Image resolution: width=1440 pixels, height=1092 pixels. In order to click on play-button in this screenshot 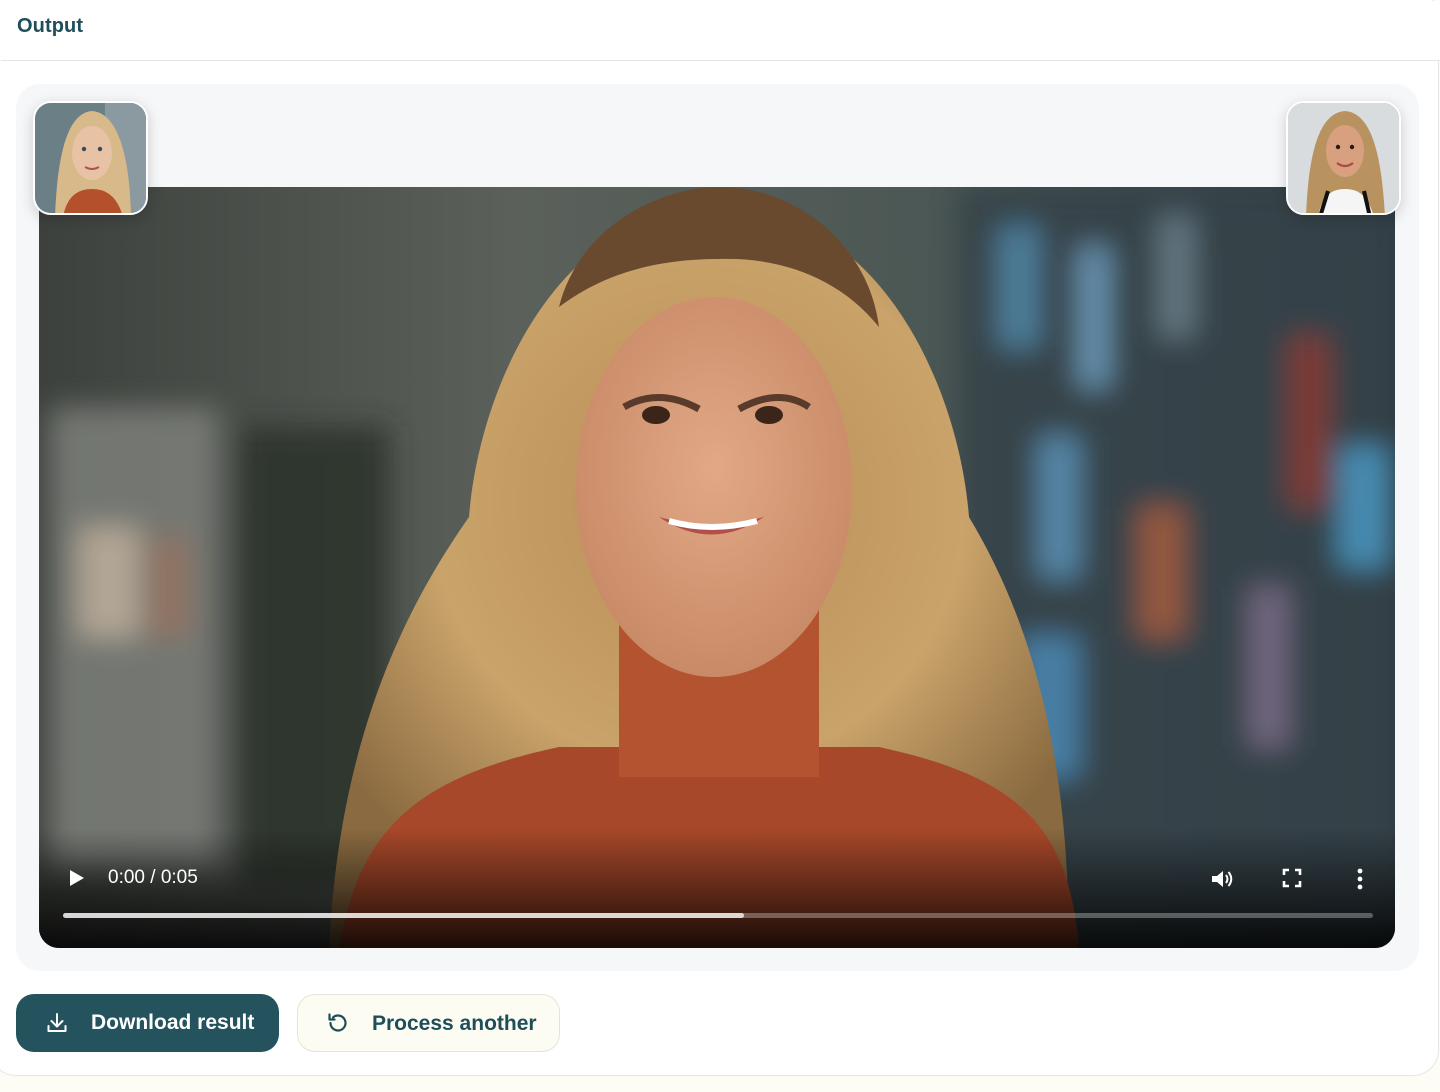, I will do `click(76, 878)`.